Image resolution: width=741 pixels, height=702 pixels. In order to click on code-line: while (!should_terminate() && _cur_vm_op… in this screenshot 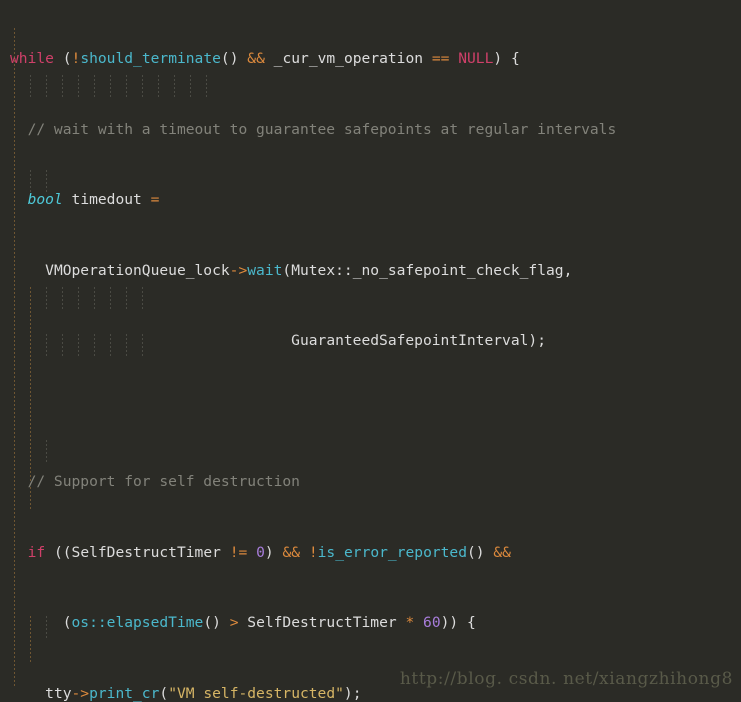, I will do `click(370, 59)`.